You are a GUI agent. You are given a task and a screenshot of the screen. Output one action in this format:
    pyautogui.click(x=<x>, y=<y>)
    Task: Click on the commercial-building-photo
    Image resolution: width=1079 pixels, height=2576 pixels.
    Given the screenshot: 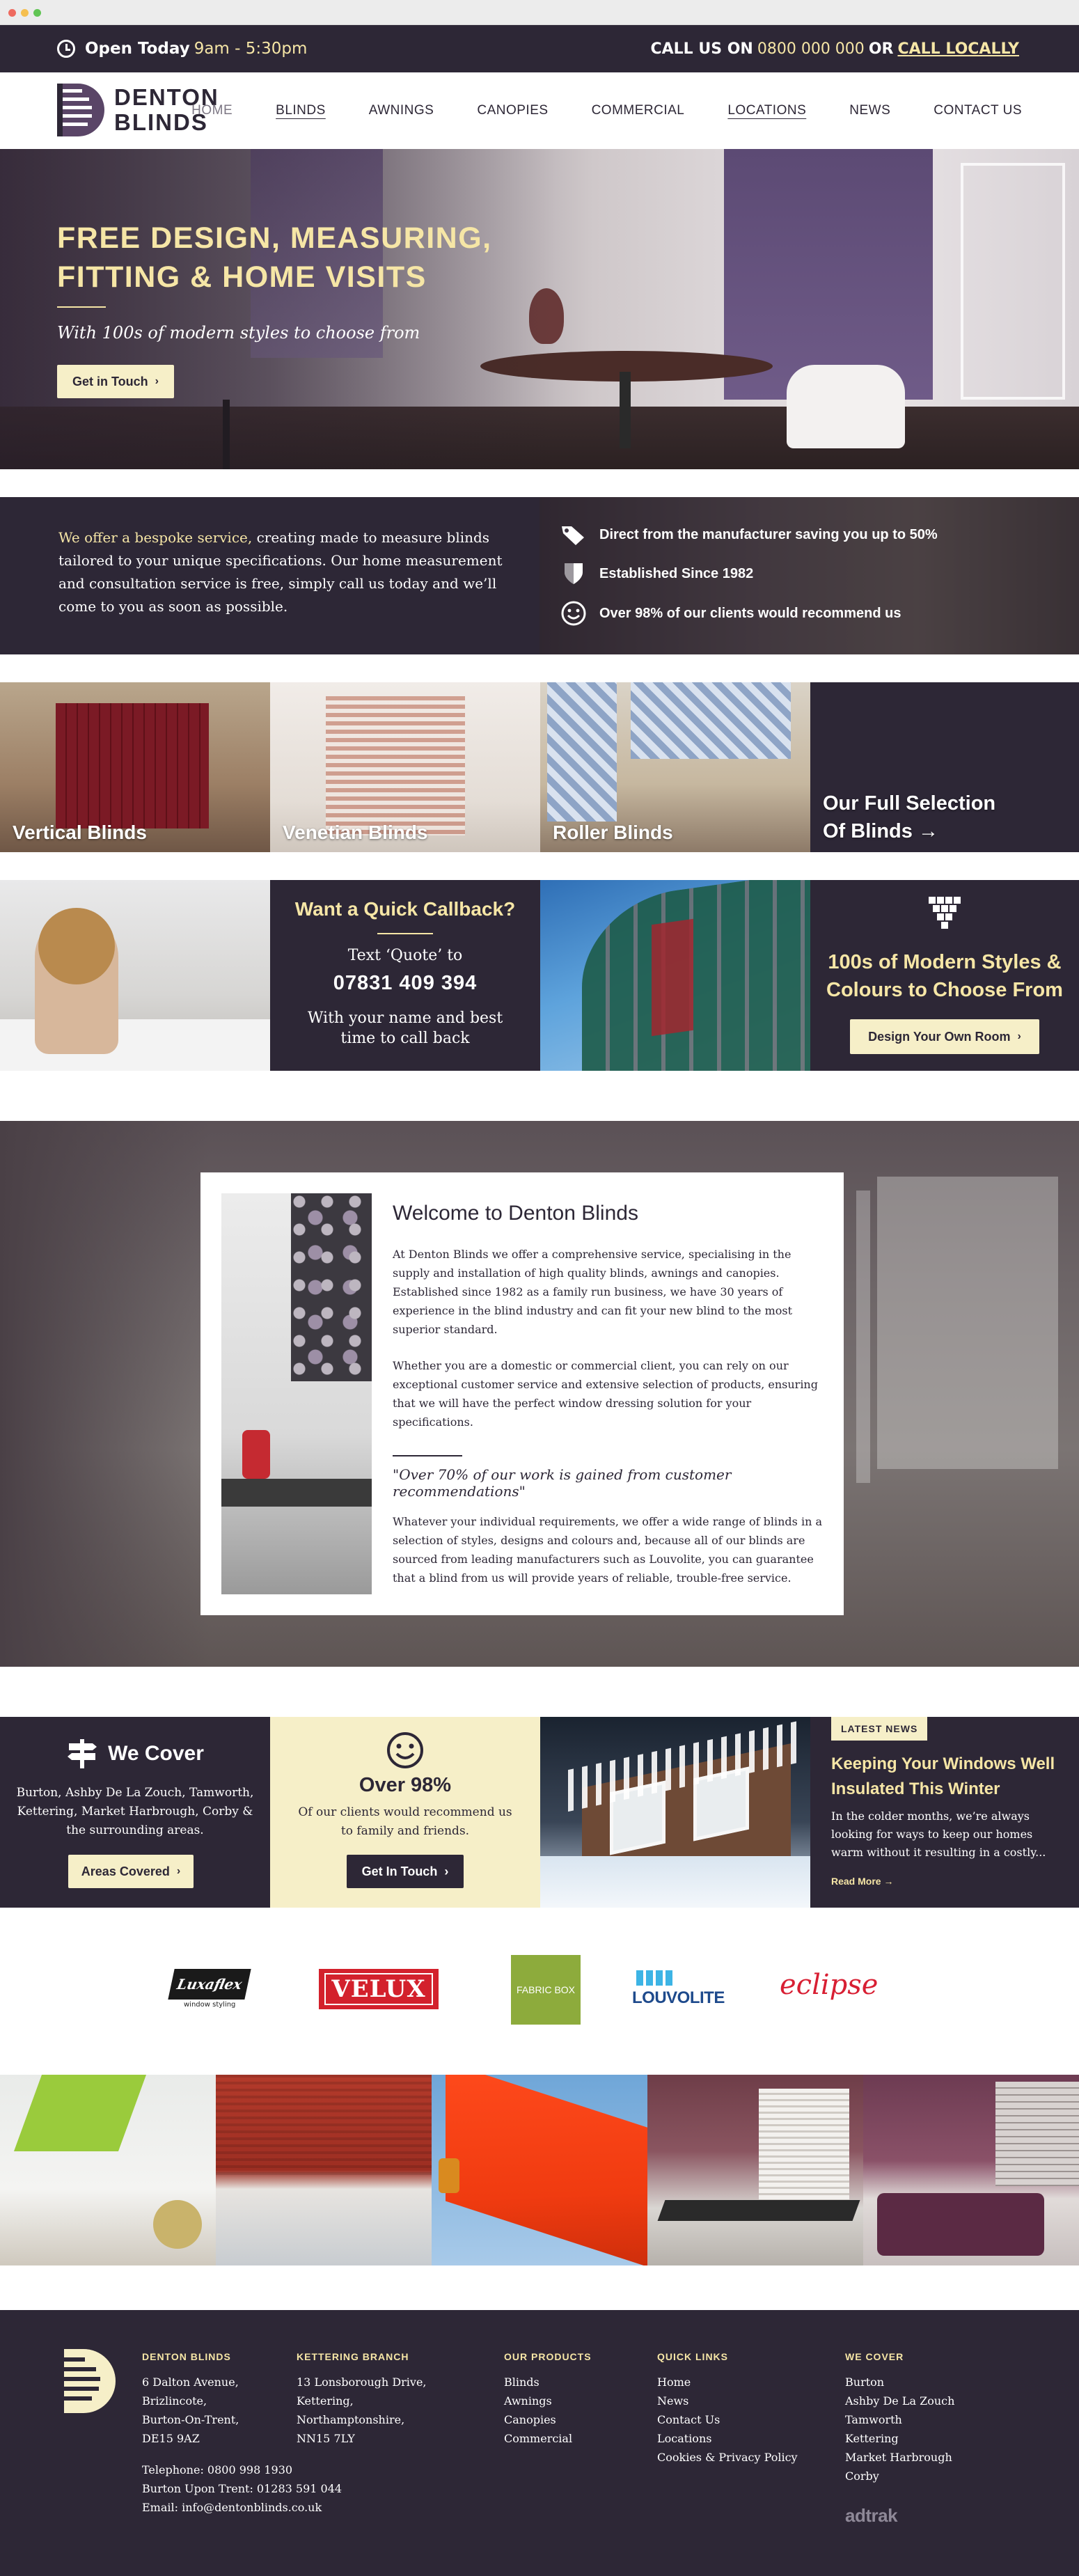 What is the action you would take?
    pyautogui.click(x=675, y=975)
    